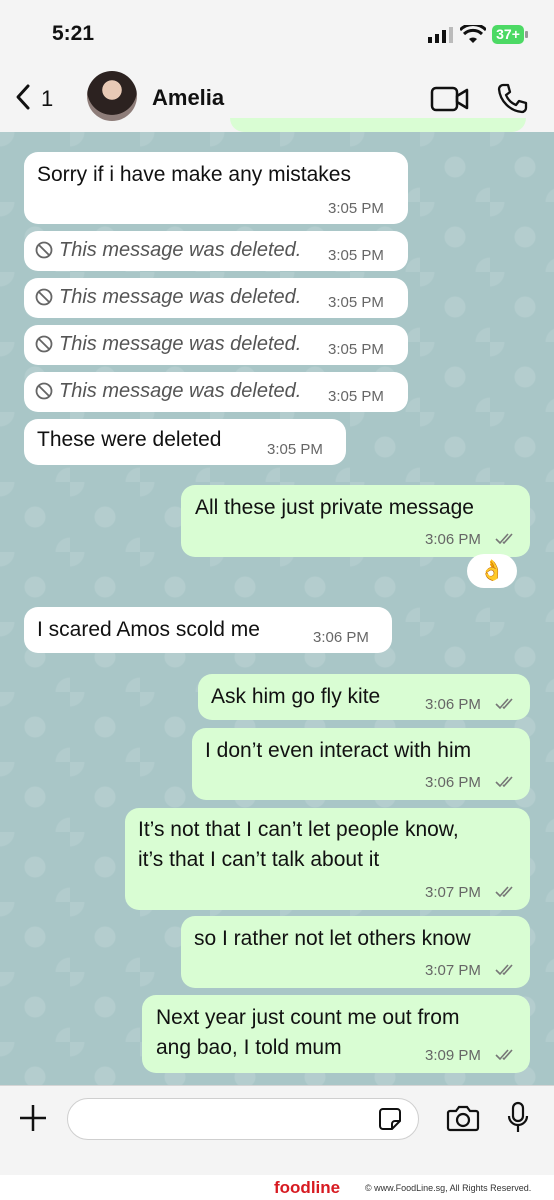 The height and width of the screenshot is (1200, 554). Describe the element at coordinates (355, 952) in the screenshot. I see `message-outgoing: so I rather not let others know 3:07 PM` at that location.